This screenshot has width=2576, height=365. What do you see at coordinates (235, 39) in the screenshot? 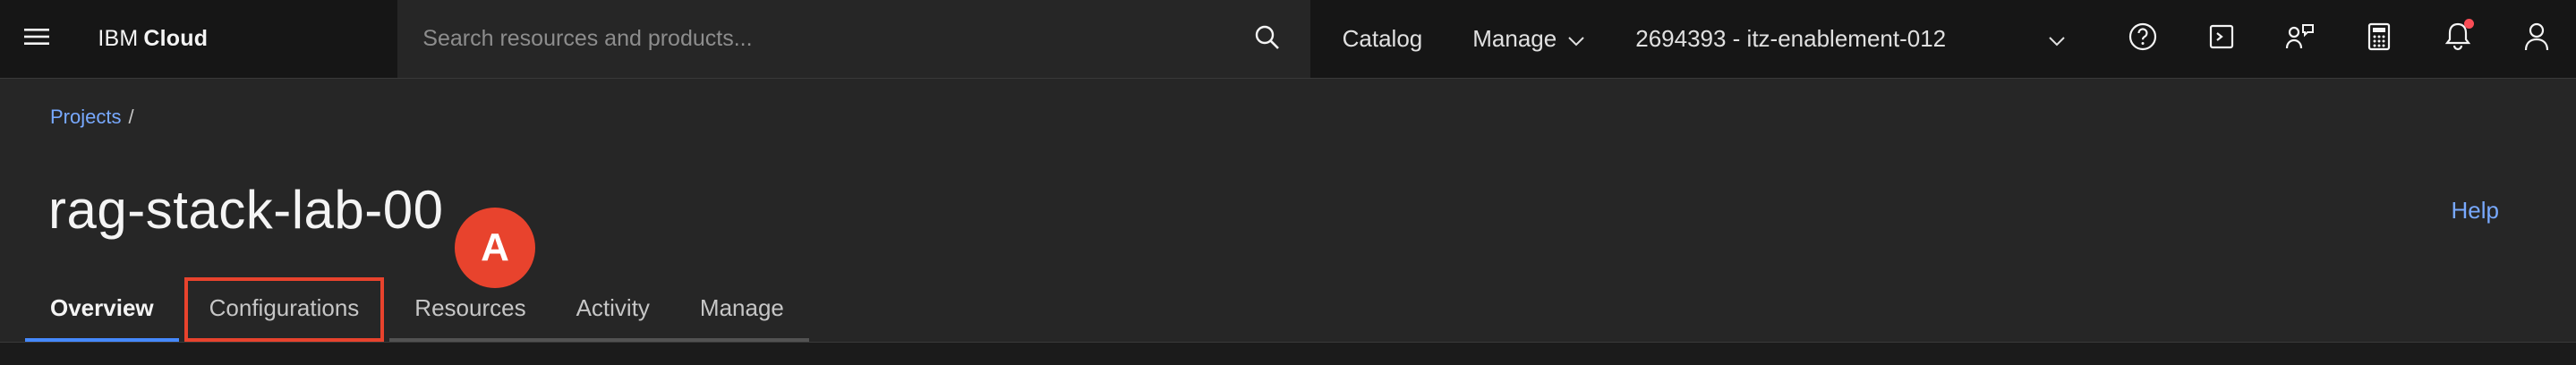
I see `brand-logo: IBM Cloud` at bounding box center [235, 39].